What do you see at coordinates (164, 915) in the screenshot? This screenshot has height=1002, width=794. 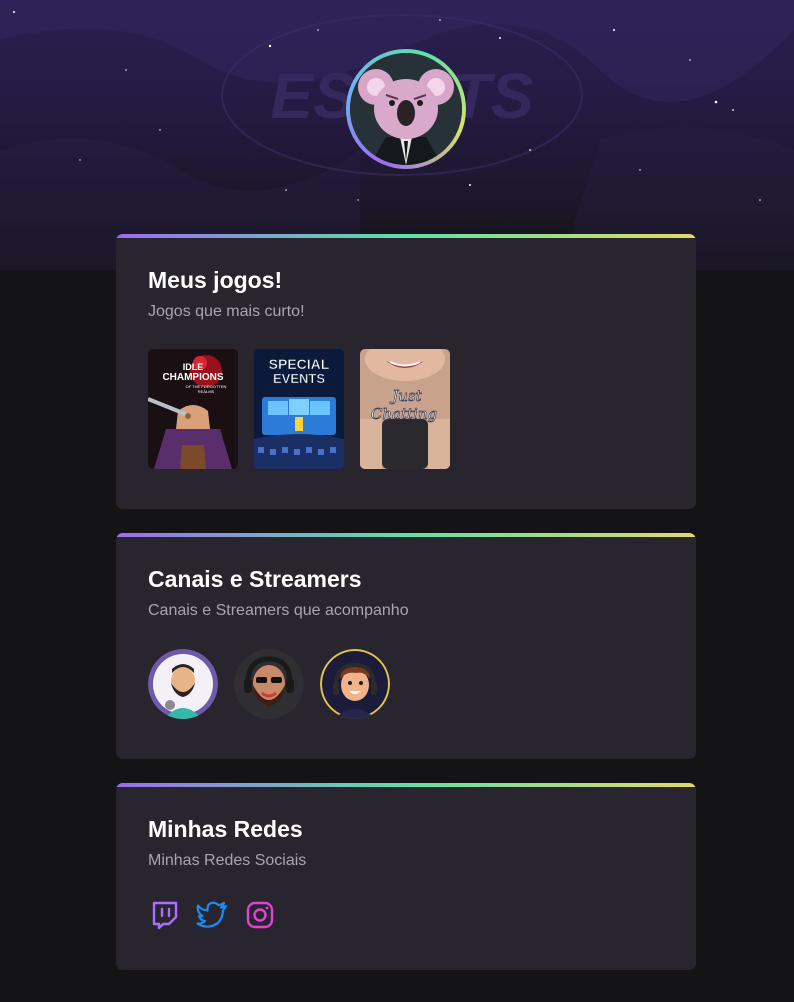 I see `twitch-icon` at bounding box center [164, 915].